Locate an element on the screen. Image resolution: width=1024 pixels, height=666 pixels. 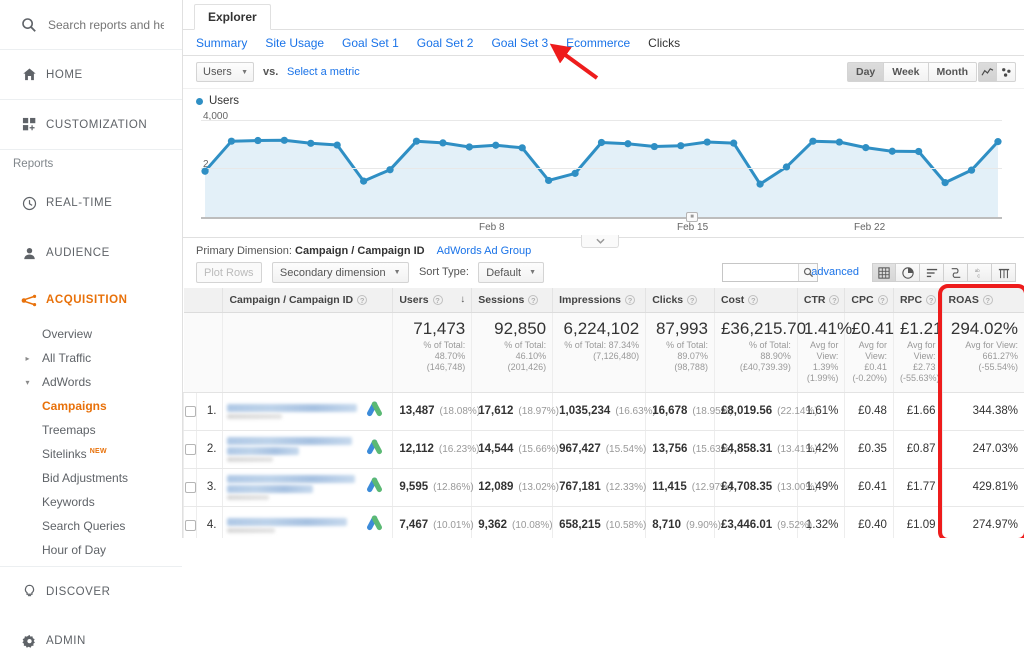
plot-rows-button: Plot Rows is located at coordinates (229, 272).